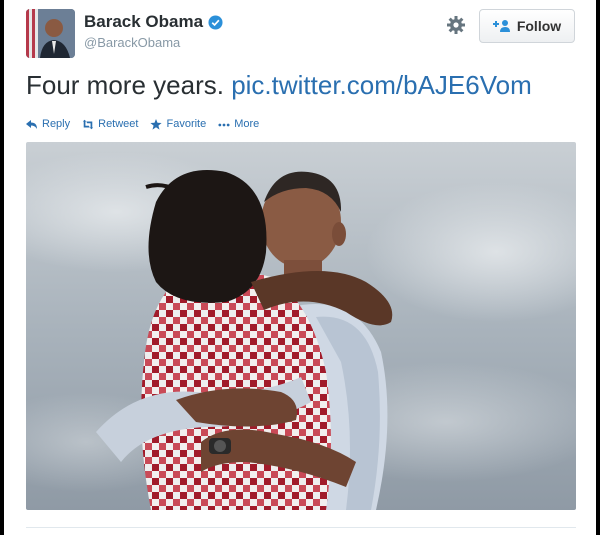  I want to click on more-action: More, so click(238, 124).